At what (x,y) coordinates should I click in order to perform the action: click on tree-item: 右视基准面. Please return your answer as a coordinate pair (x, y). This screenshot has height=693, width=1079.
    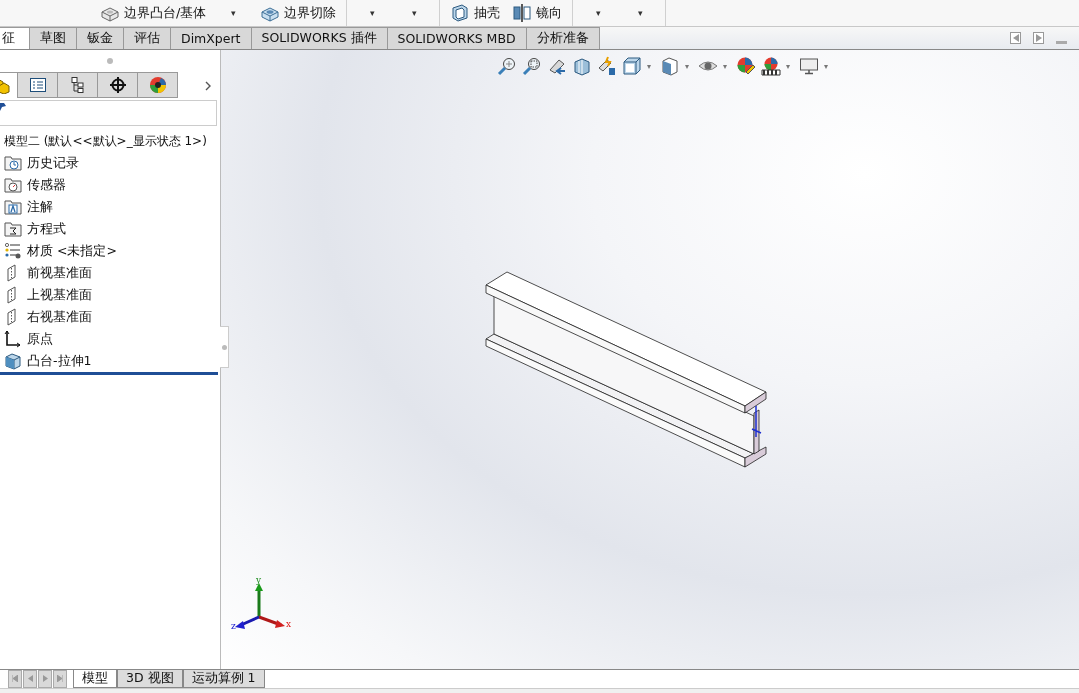
    Looking at the image, I should click on (59, 317).